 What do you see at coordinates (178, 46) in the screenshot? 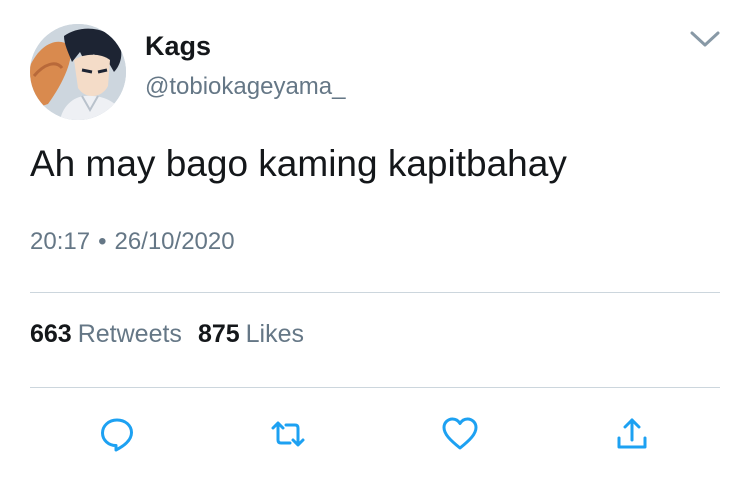
I see `display-name: Kags` at bounding box center [178, 46].